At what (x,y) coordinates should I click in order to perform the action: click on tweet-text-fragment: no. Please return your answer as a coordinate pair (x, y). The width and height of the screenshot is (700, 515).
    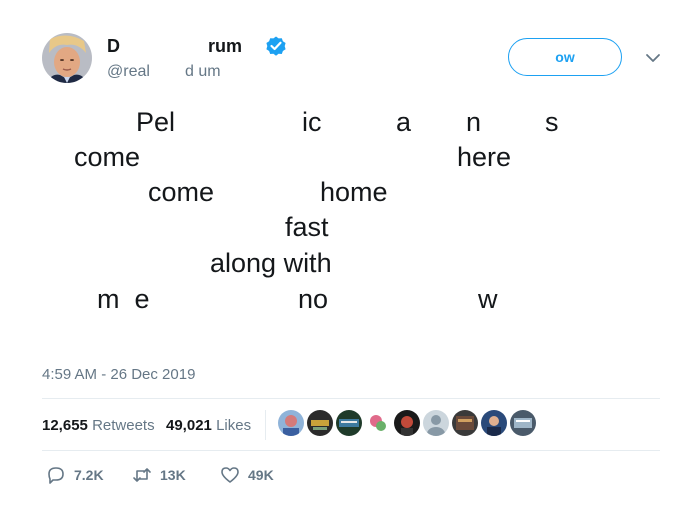
    Looking at the image, I should click on (313, 299).